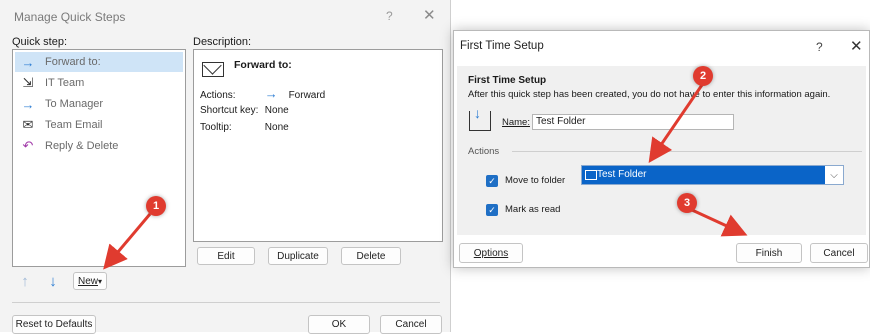 This screenshot has width=870, height=334. What do you see at coordinates (244, 127) in the screenshot?
I see `tooltip-row: Tooltip: None` at bounding box center [244, 127].